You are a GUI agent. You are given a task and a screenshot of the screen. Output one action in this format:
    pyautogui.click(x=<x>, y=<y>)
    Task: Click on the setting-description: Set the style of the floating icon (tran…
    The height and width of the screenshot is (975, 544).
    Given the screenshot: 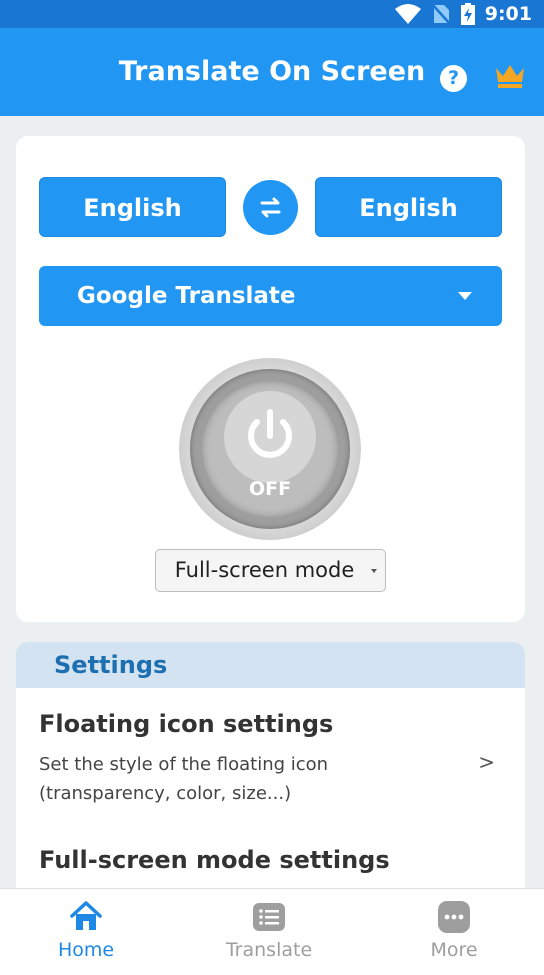 What is the action you would take?
    pyautogui.click(x=184, y=779)
    